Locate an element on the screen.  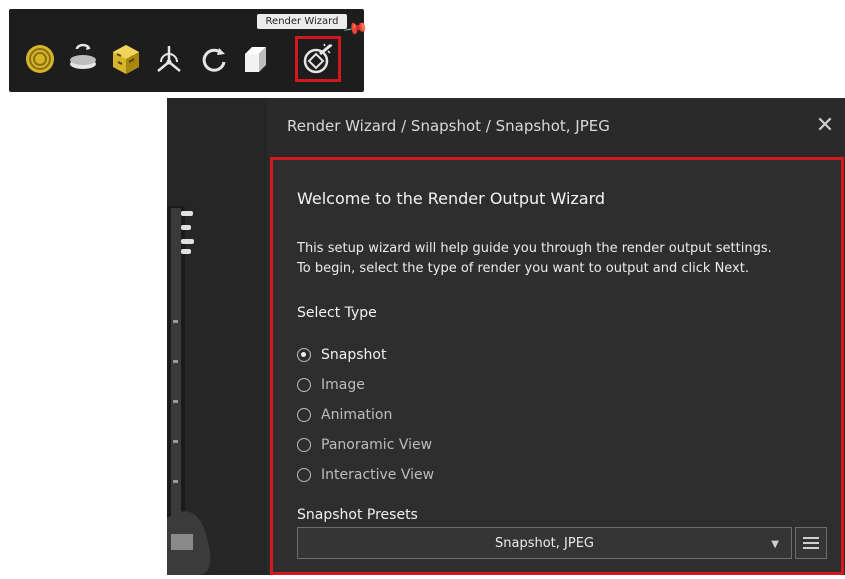
close-button: ✕ is located at coordinates (825, 126).